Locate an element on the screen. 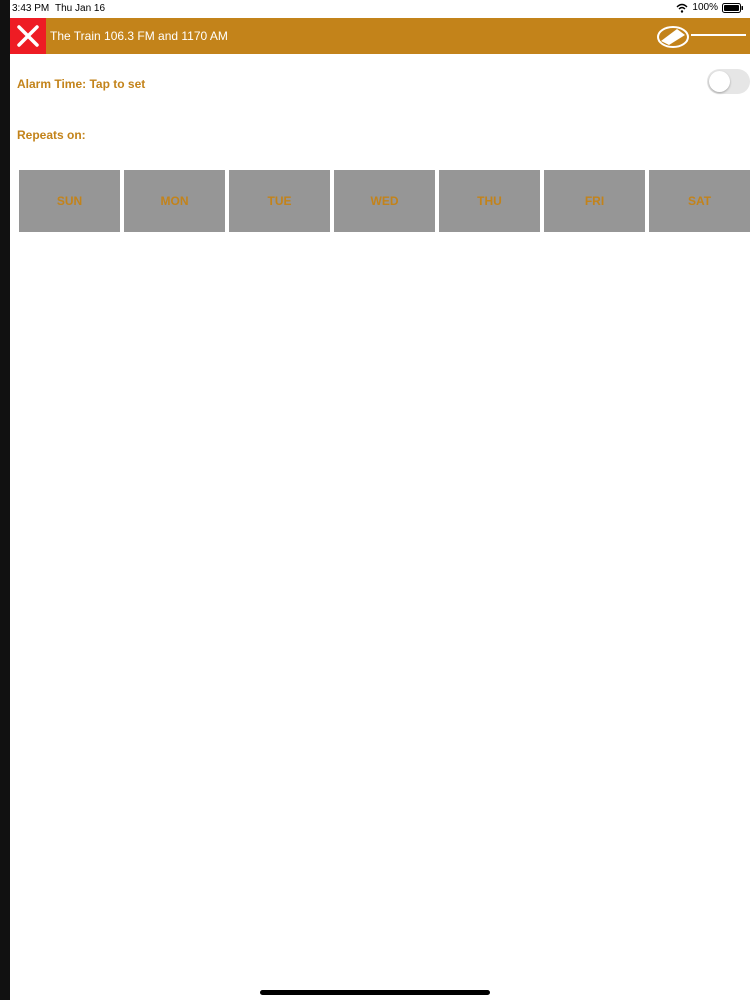 This screenshot has height=1000, width=750. day-button-tue: TUE is located at coordinates (279, 201).